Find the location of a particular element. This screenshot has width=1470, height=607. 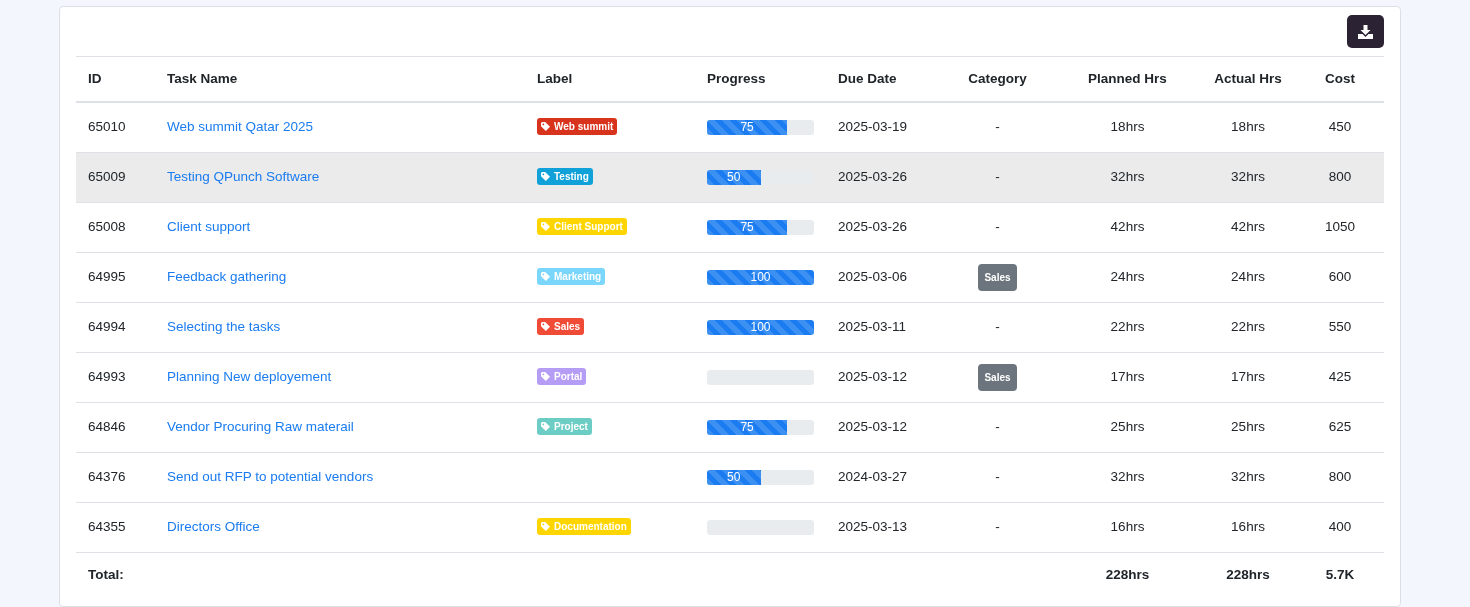

task-link: Feedback gathering is located at coordinates (227, 276).